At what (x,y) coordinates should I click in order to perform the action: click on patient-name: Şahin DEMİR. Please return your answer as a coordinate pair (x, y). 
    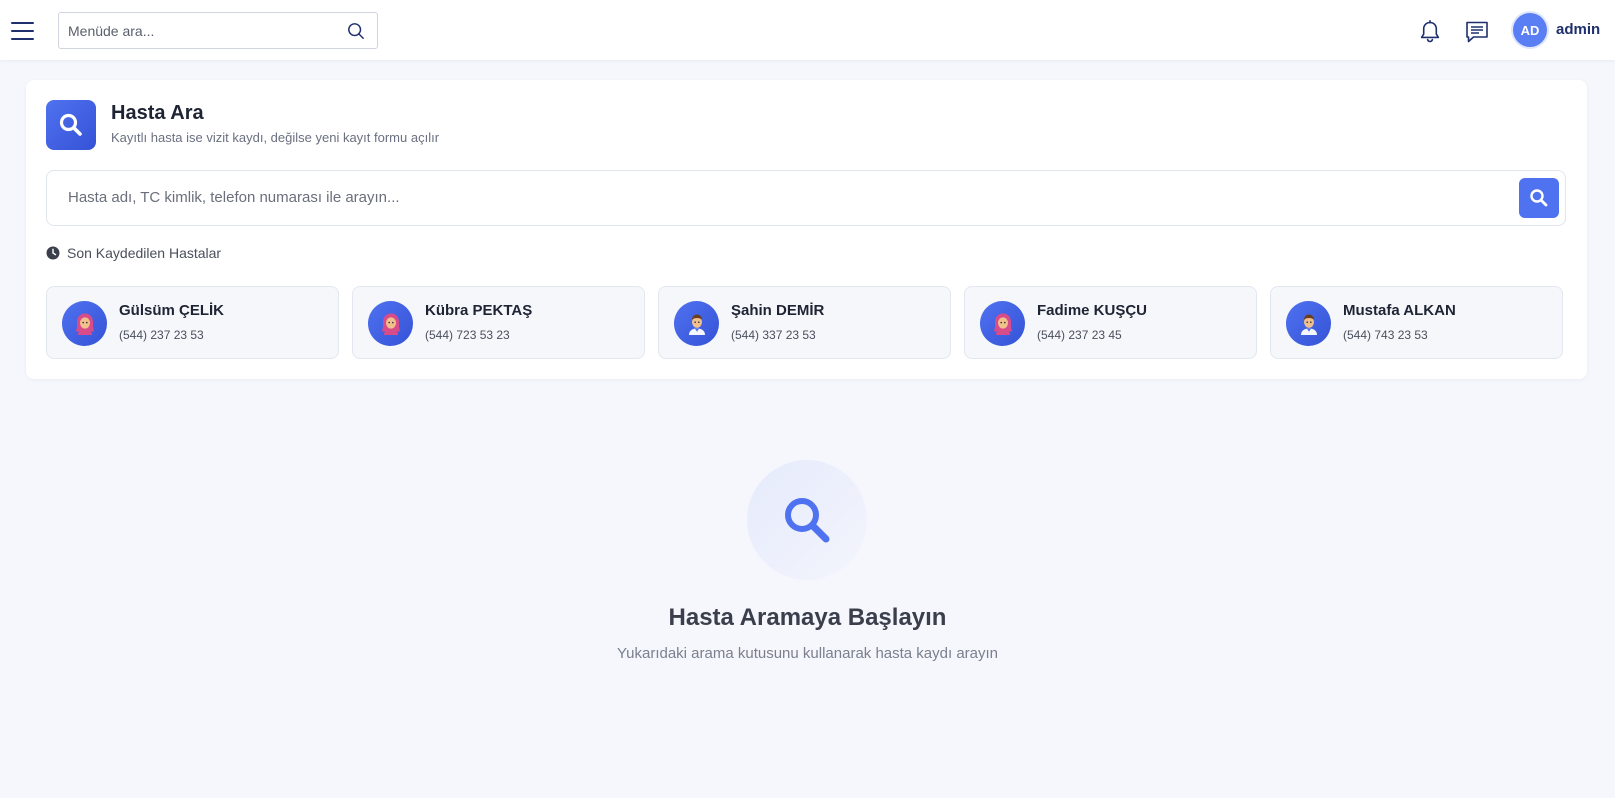
    Looking at the image, I should click on (778, 310).